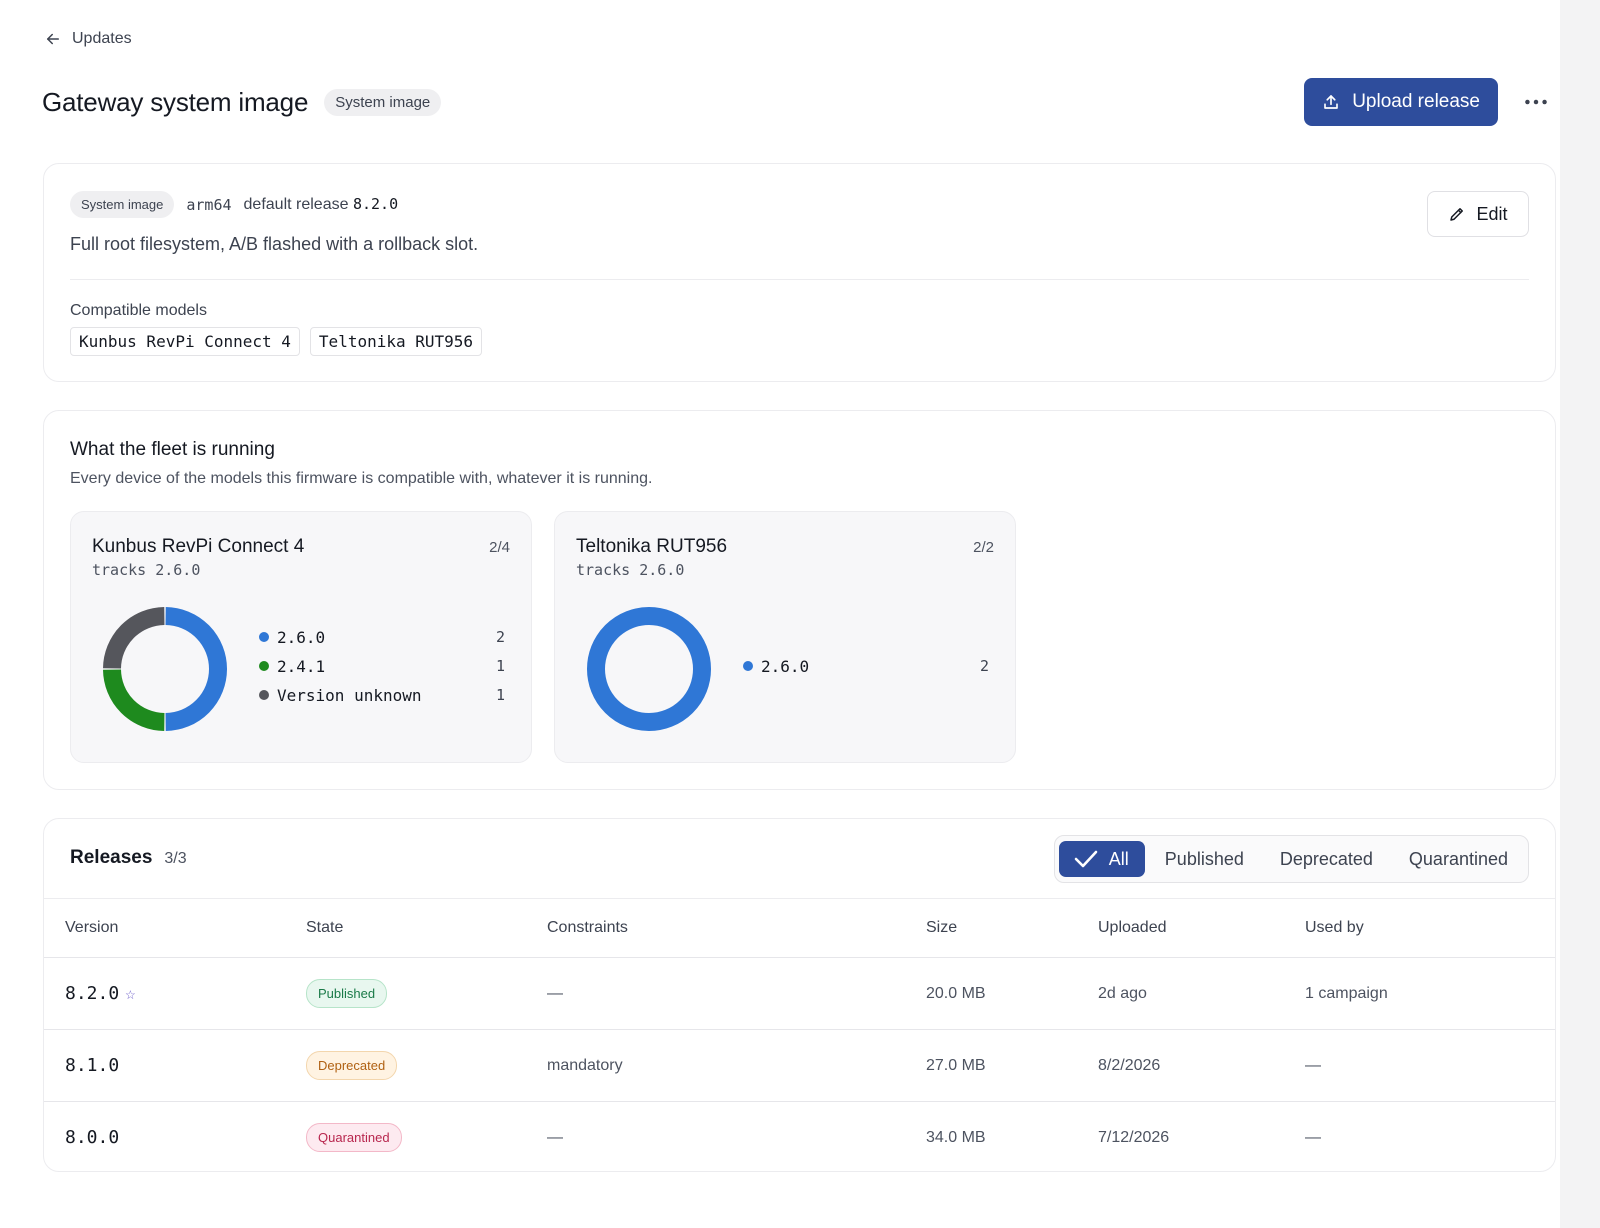 This screenshot has height=1228, width=1600. Describe the element at coordinates (172, 449) in the screenshot. I see `fleet-title: What the fleet is running` at that location.